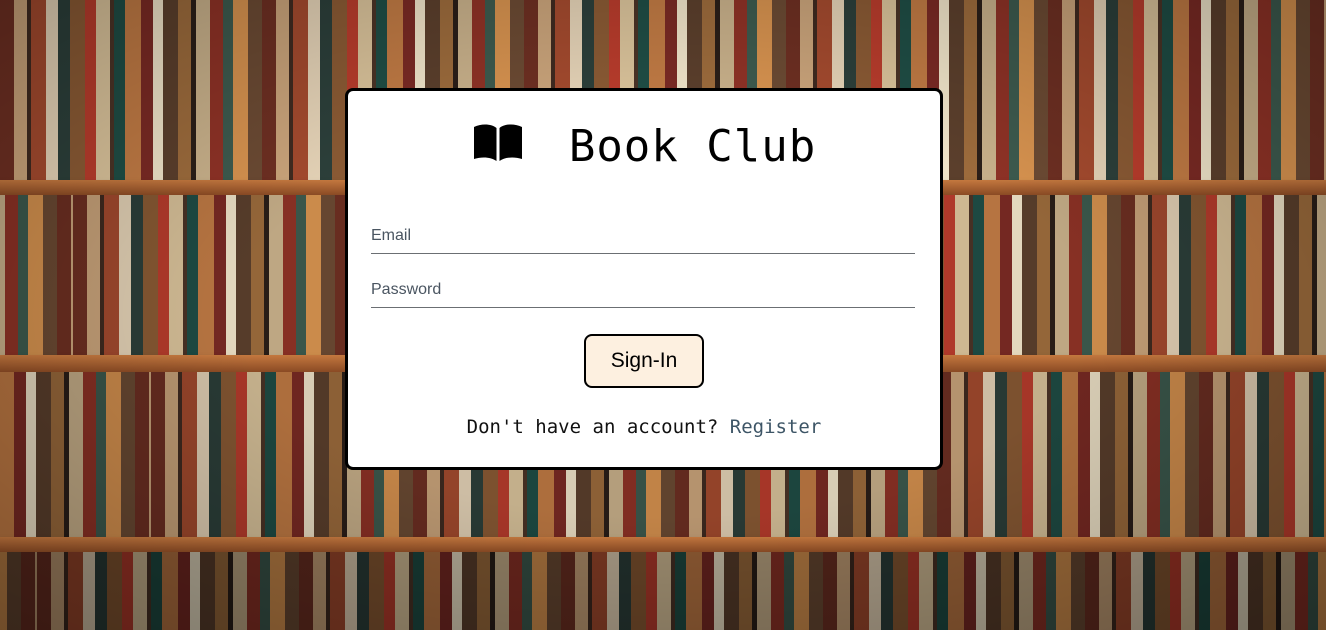 The height and width of the screenshot is (630, 1326). I want to click on email-input, so click(643, 236).